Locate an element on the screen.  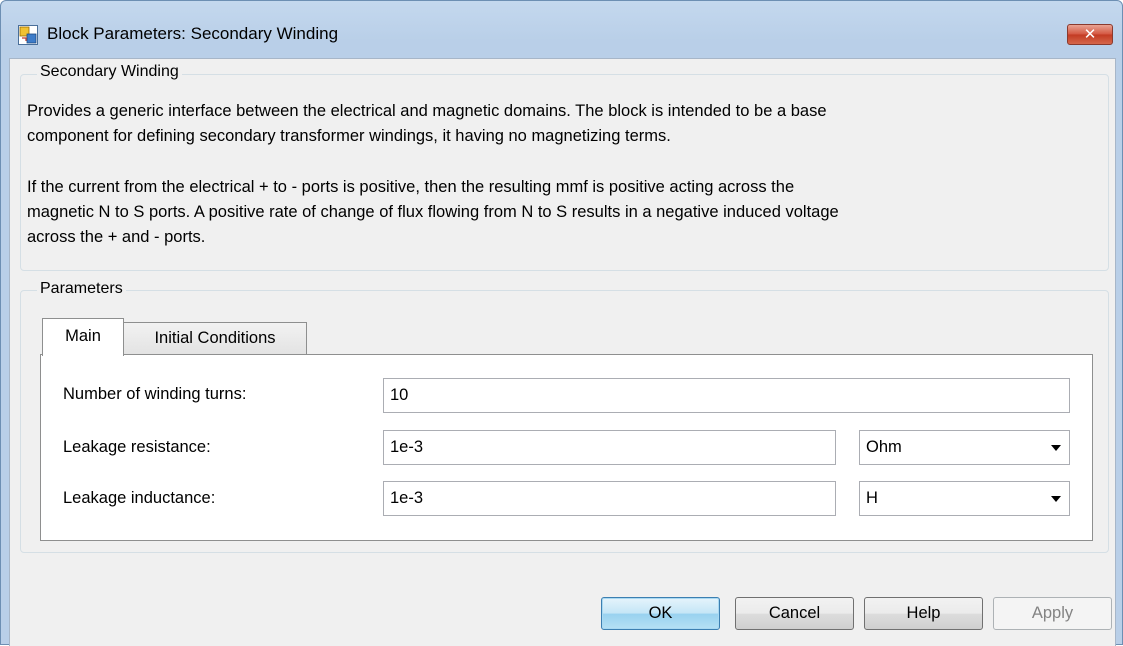
leakage-inductance-unit-select: H is located at coordinates (964, 498).